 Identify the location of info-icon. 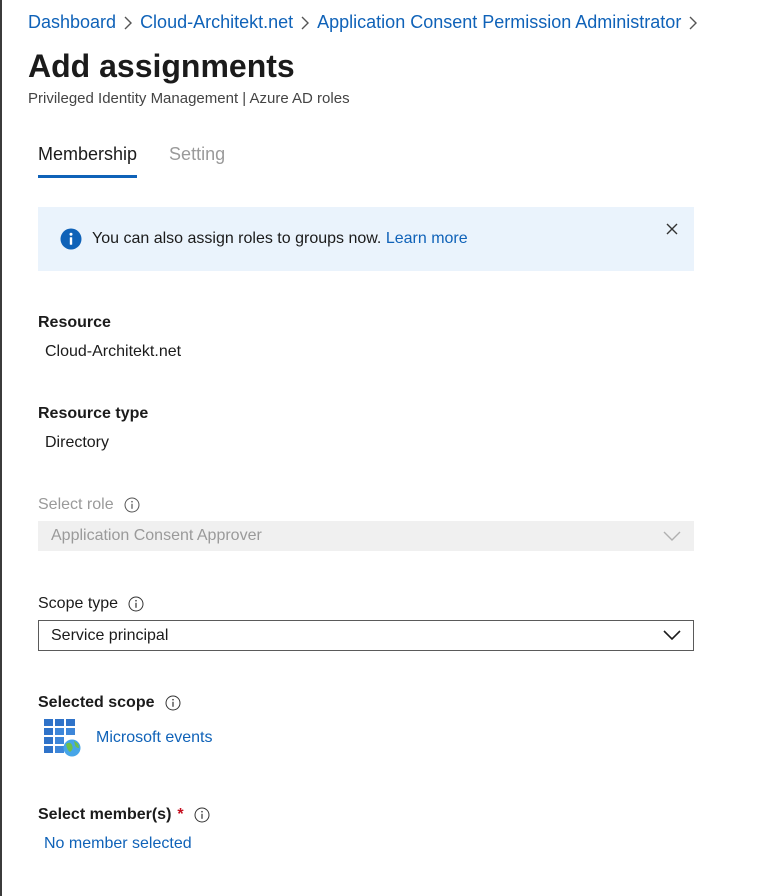
(71, 239).